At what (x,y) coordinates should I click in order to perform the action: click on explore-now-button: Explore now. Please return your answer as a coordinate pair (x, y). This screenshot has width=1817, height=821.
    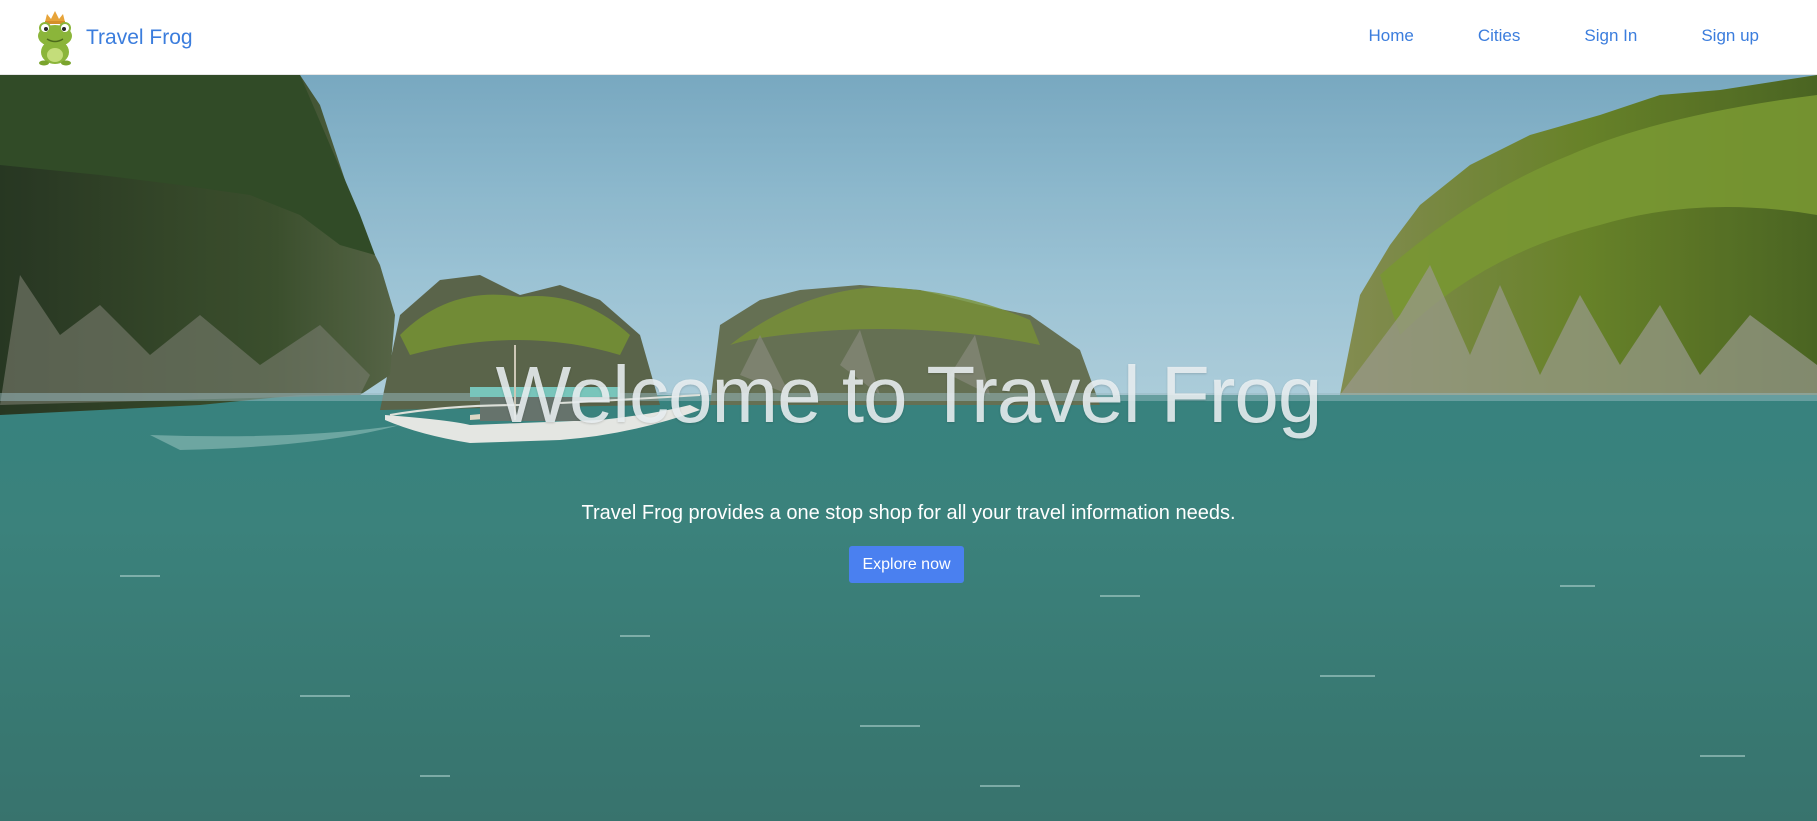
    Looking at the image, I should click on (906, 564).